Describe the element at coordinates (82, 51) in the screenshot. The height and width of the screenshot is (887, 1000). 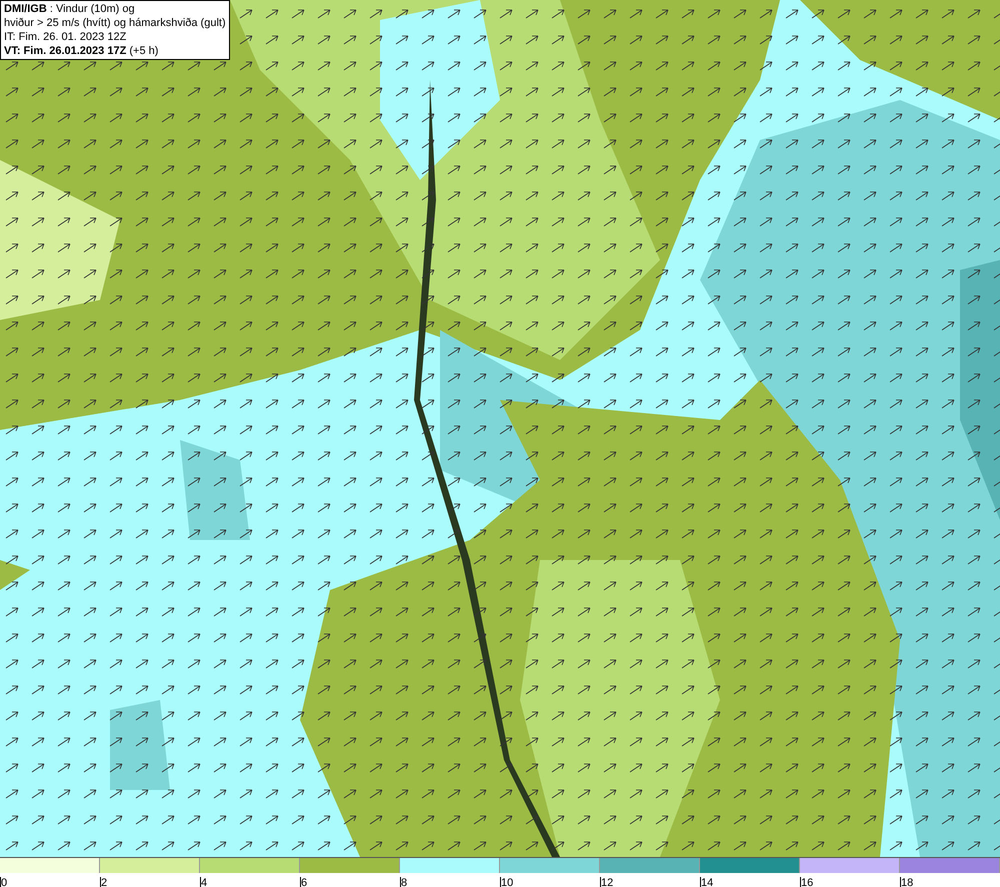
I see `info-text: VT: Fim. 26.01.2023 17Z (+5 h)` at that location.